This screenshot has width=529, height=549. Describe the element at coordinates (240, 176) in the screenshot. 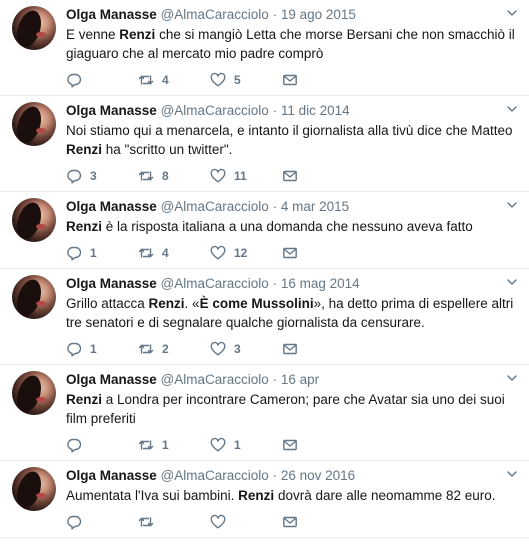

I see `like-count: 11` at that location.